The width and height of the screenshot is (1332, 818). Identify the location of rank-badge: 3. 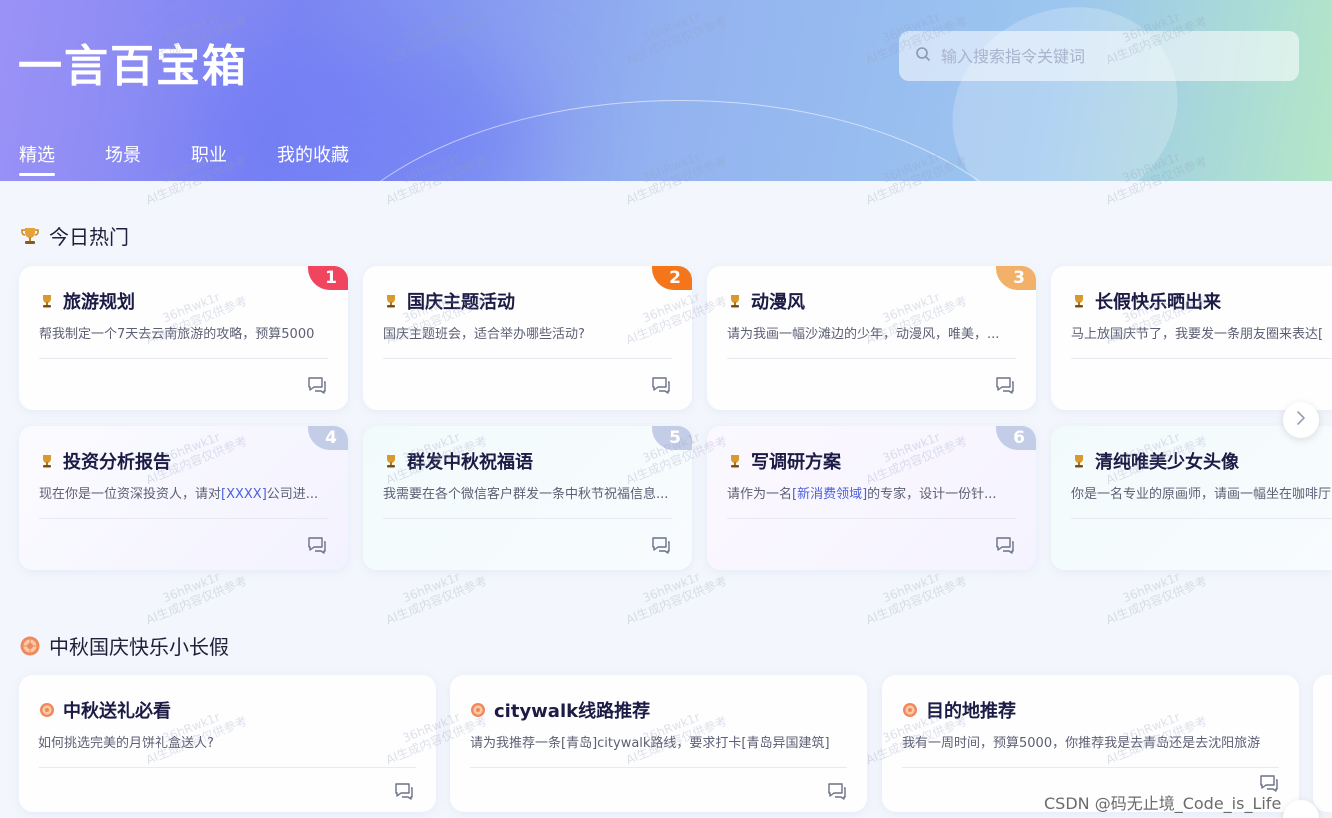
(1016, 278).